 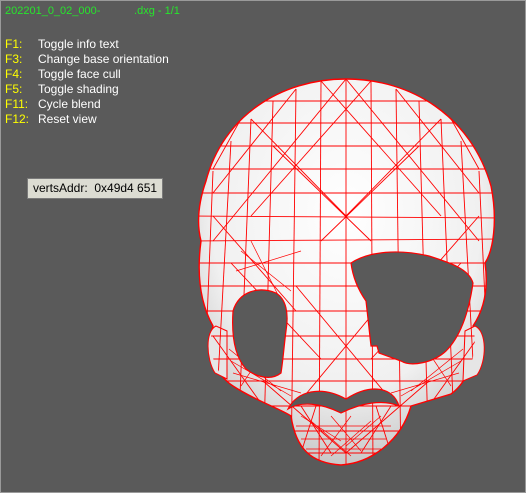 What do you see at coordinates (95, 188) in the screenshot?
I see `verts-address-tooltip: vertsAddr: 0x49d4 651` at bounding box center [95, 188].